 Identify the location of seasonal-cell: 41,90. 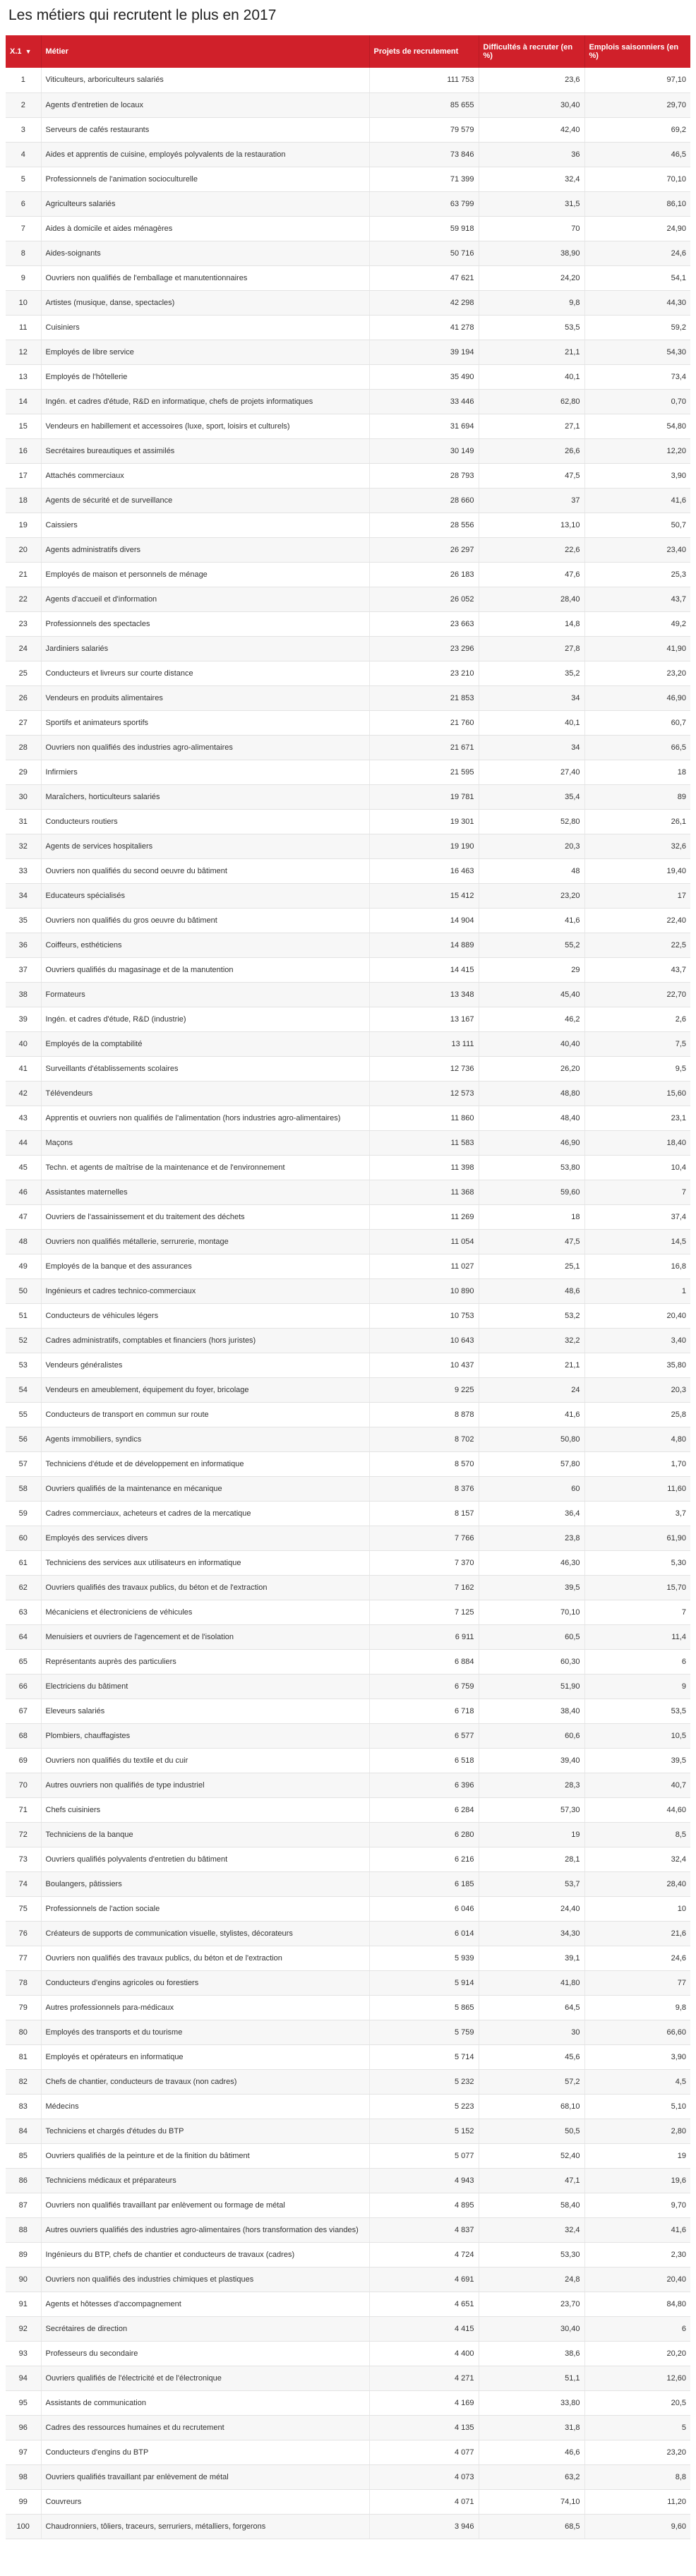
(637, 648).